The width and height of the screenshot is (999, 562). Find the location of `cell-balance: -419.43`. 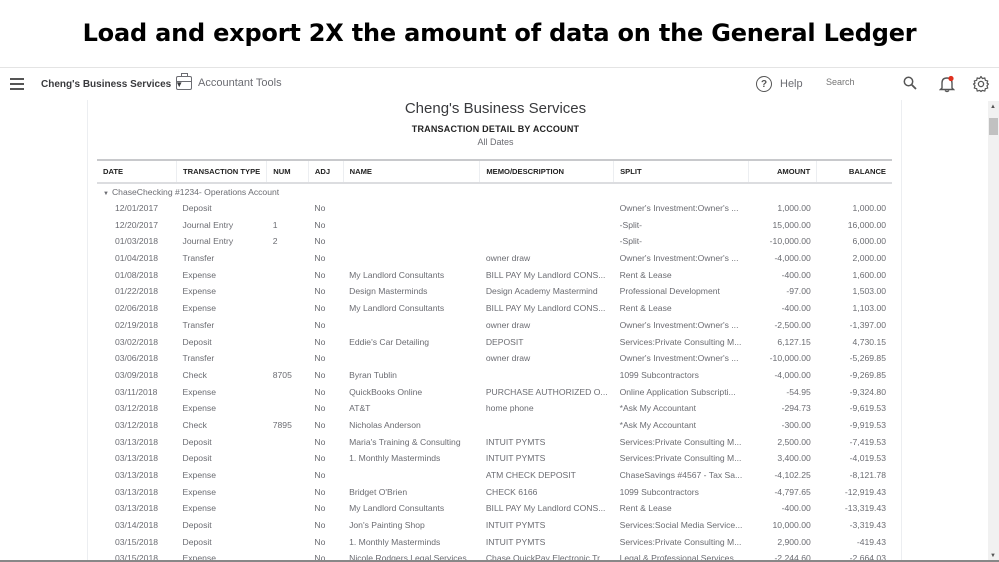

cell-balance: -419.43 is located at coordinates (871, 541).